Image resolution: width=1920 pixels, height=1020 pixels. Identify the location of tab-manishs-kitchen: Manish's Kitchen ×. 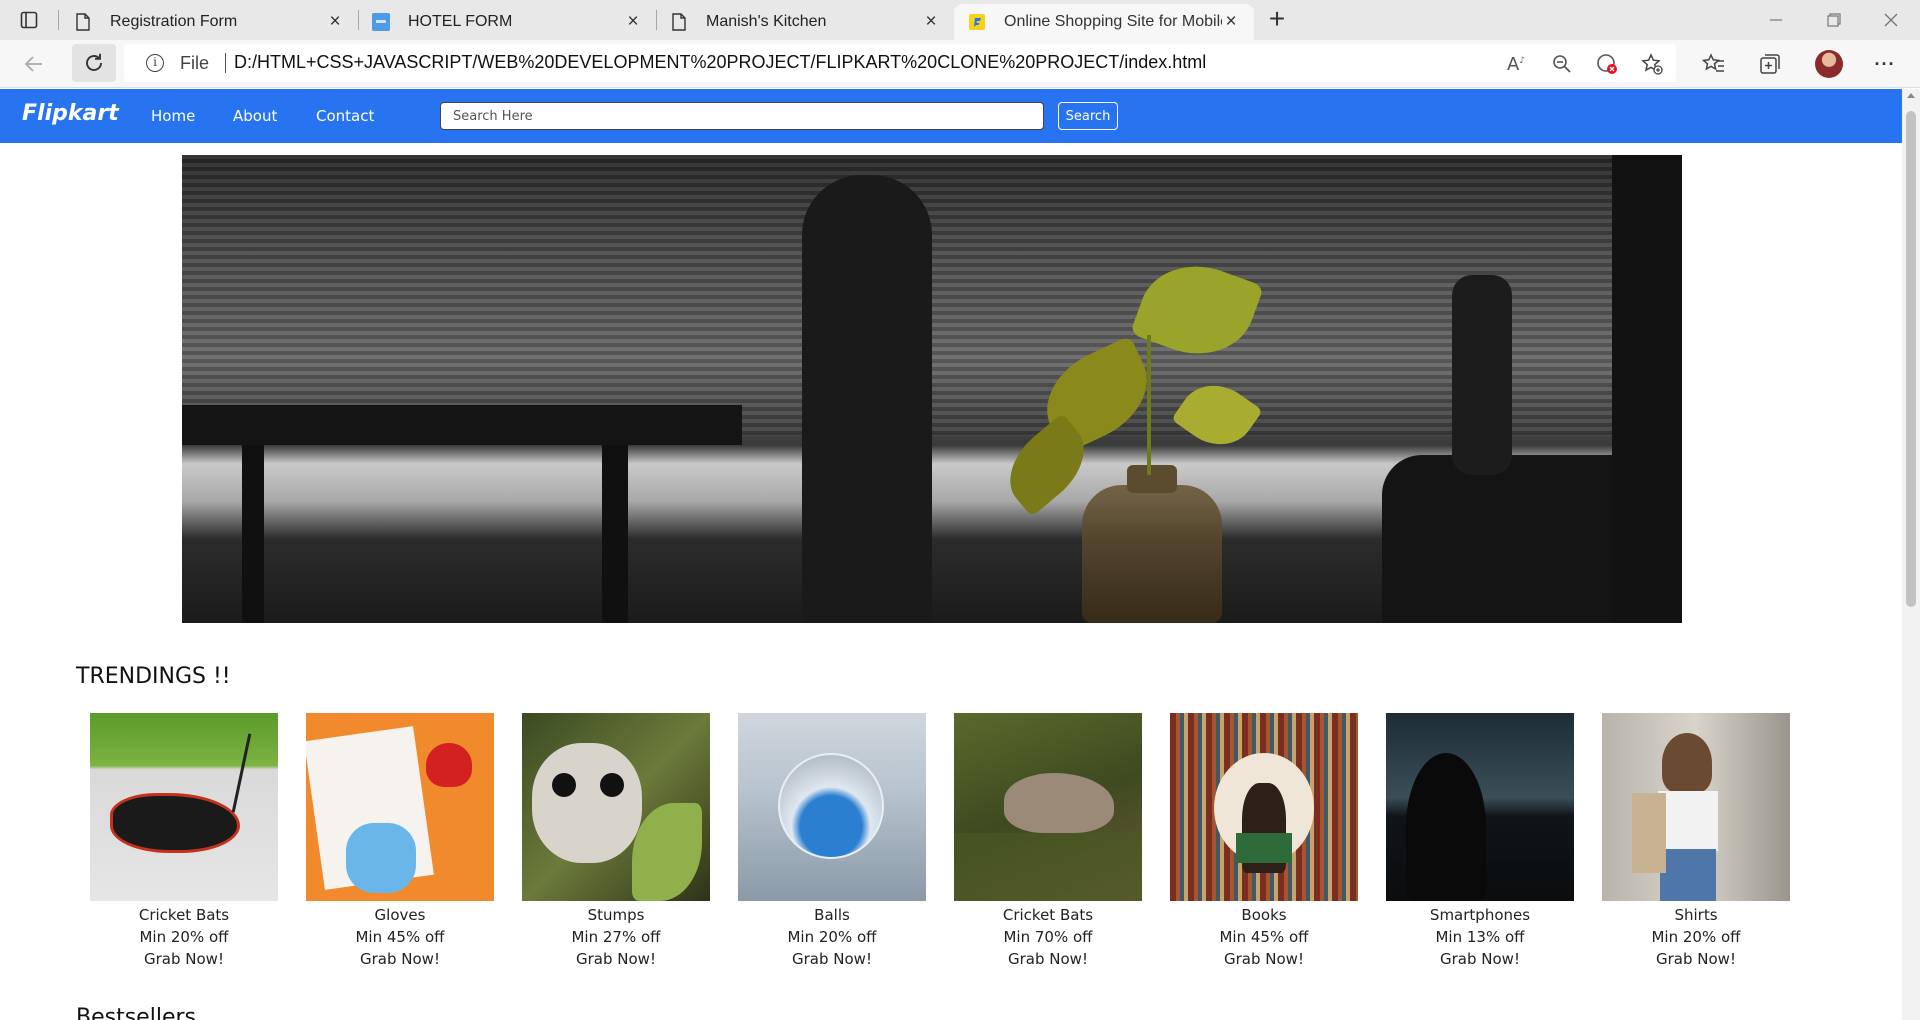
(805, 22).